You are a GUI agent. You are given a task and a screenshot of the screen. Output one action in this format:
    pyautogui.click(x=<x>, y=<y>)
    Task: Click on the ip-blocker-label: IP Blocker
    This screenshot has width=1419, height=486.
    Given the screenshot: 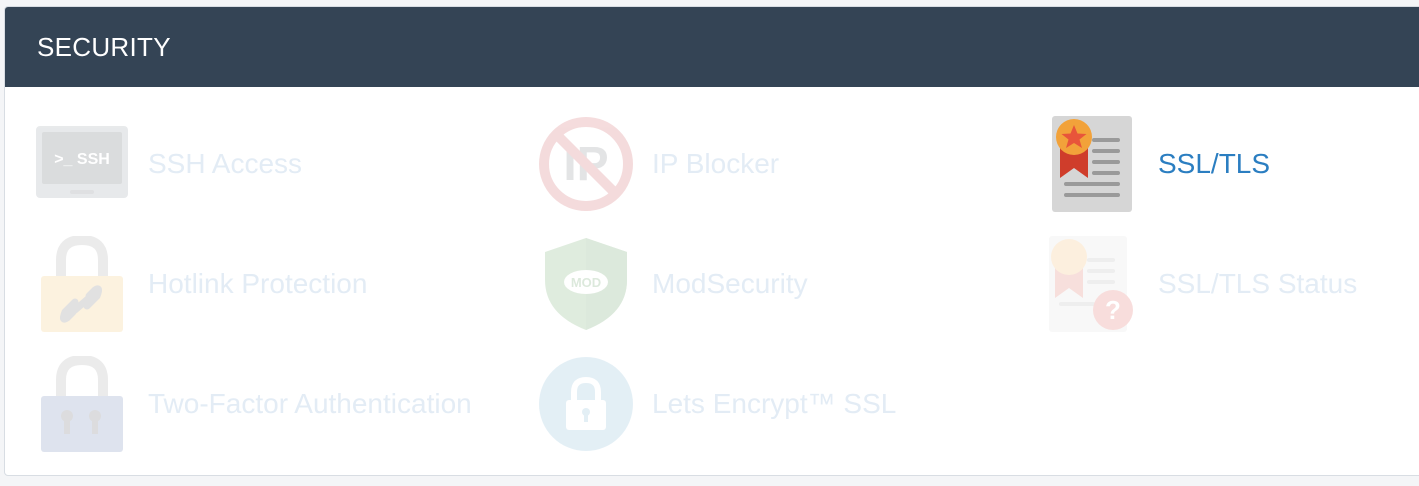 What is the action you would take?
    pyautogui.click(x=716, y=163)
    